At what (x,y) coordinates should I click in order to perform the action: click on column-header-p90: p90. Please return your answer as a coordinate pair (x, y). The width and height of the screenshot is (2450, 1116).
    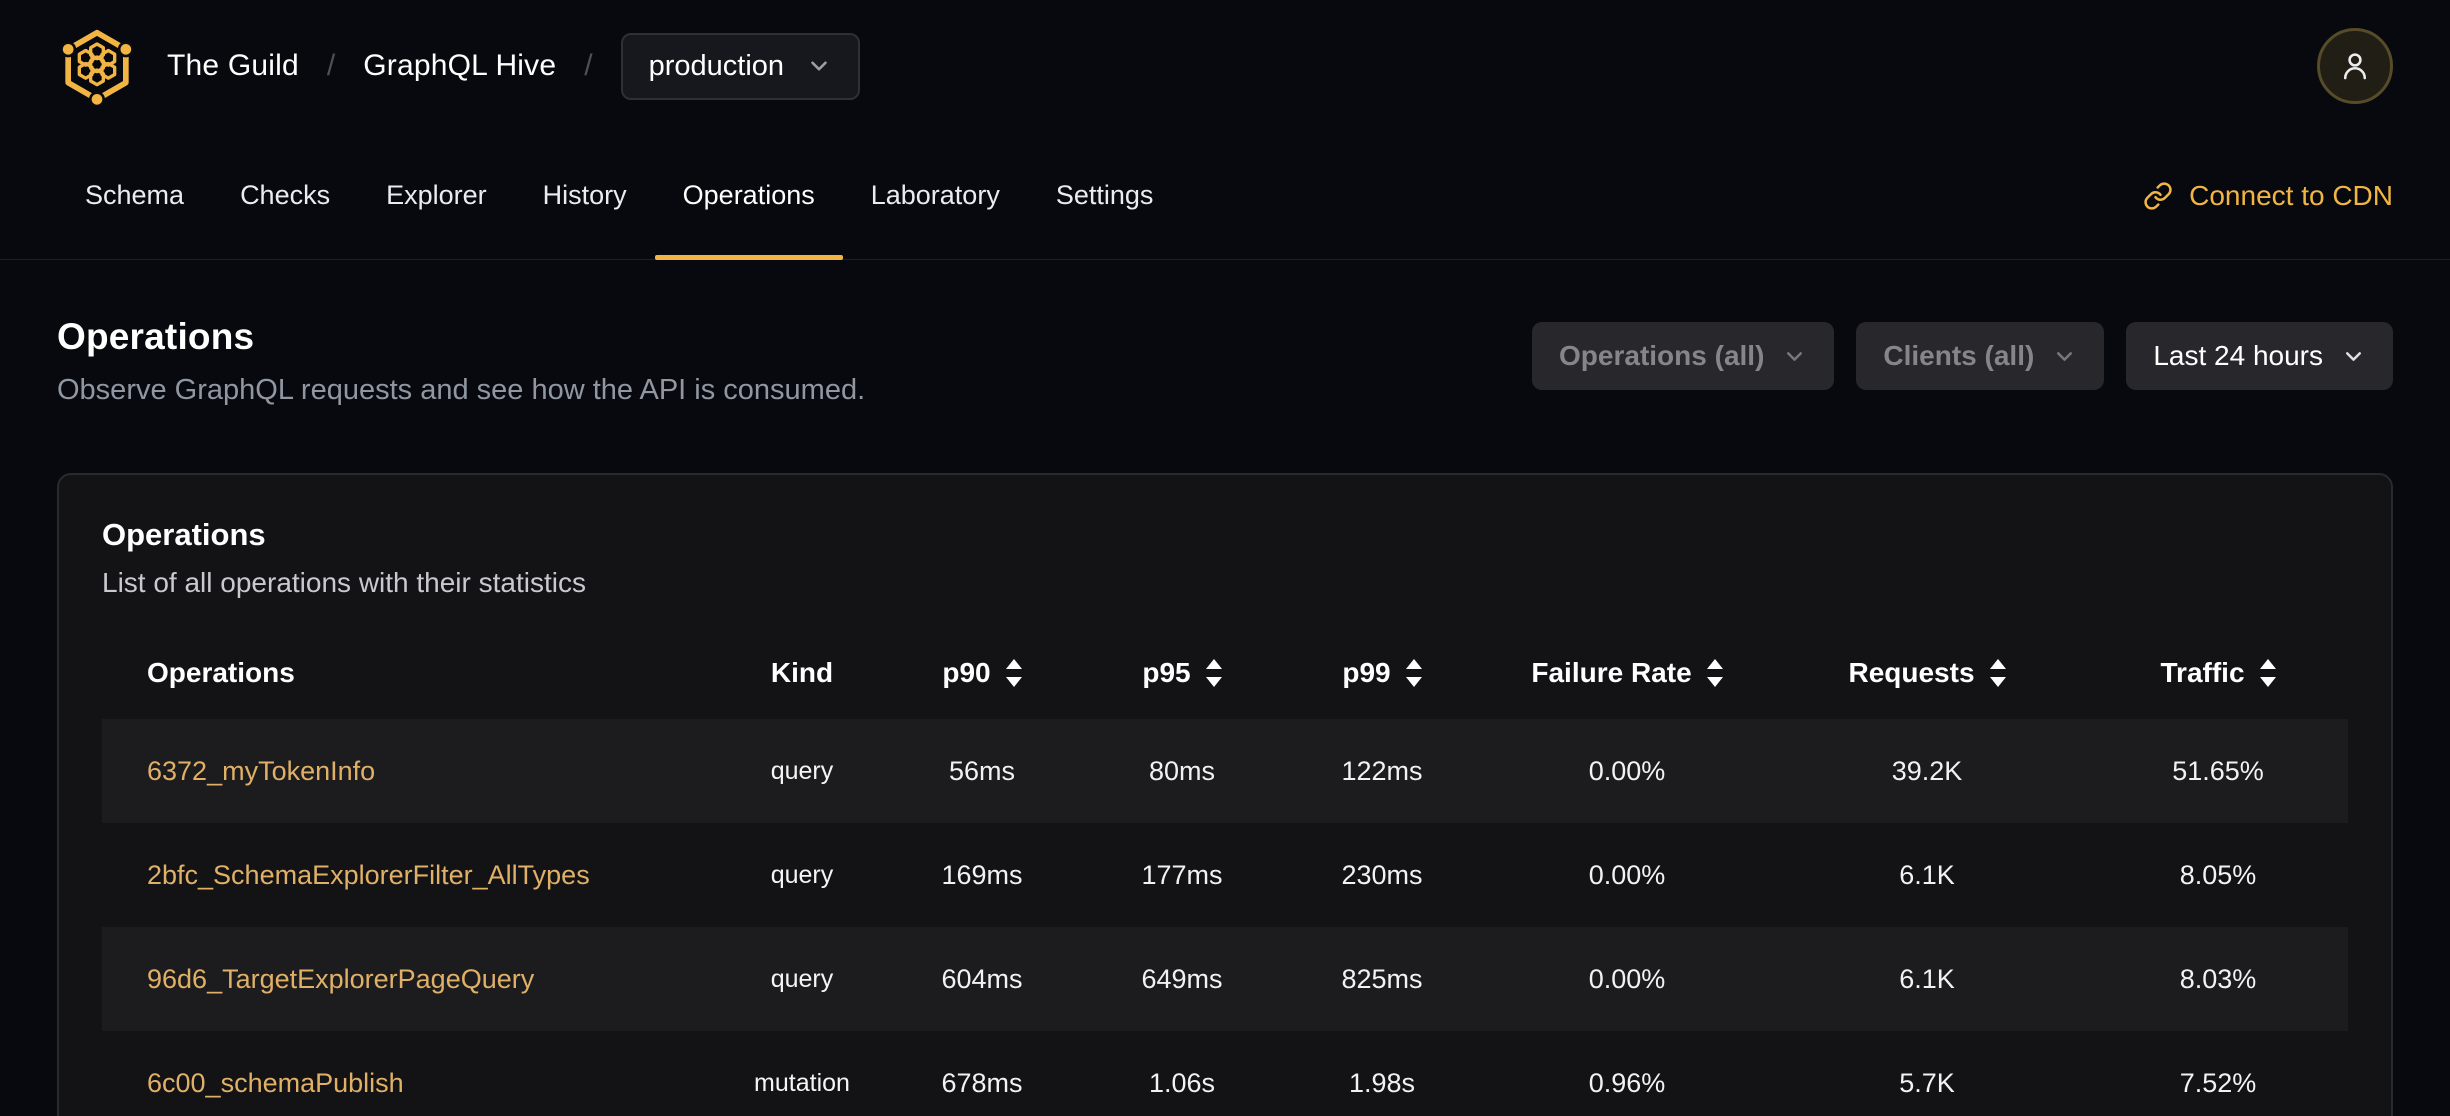
    Looking at the image, I should click on (982, 673).